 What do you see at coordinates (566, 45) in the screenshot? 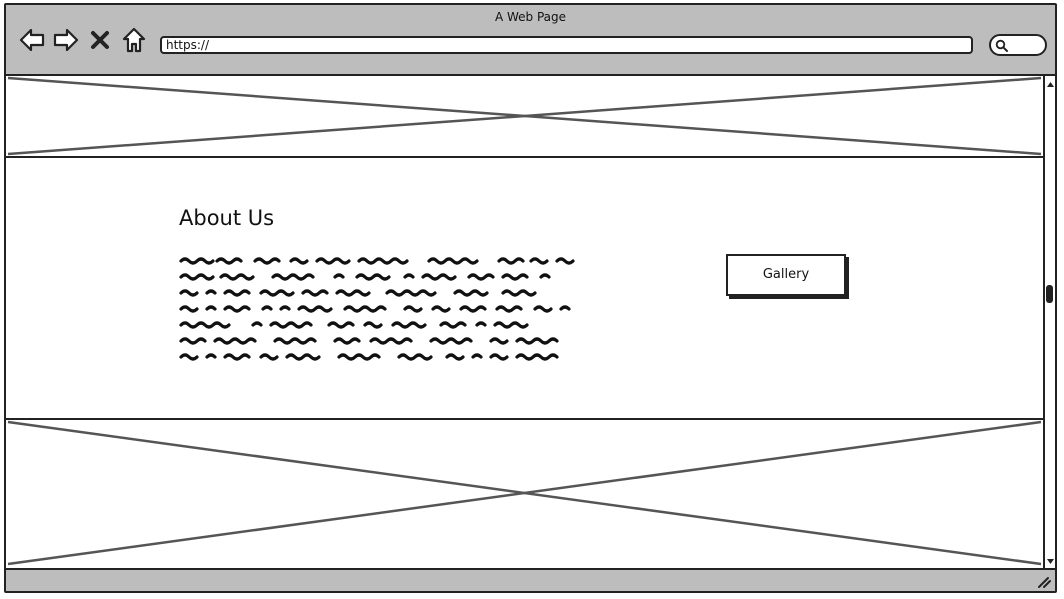
I see `address-bar-input: https://` at bounding box center [566, 45].